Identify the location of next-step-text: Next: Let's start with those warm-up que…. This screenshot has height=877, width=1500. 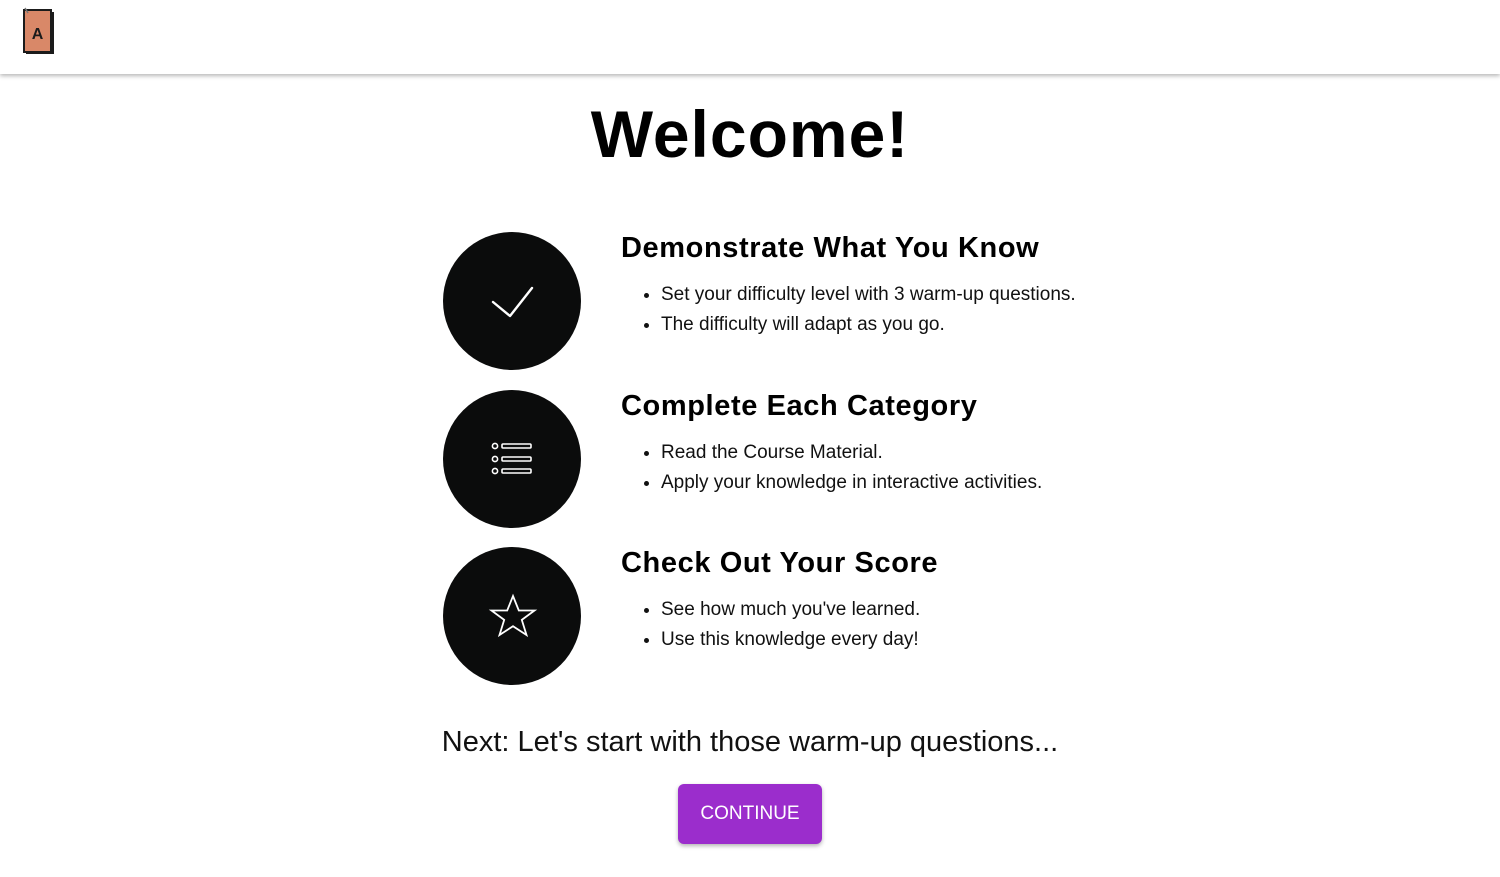
(750, 742).